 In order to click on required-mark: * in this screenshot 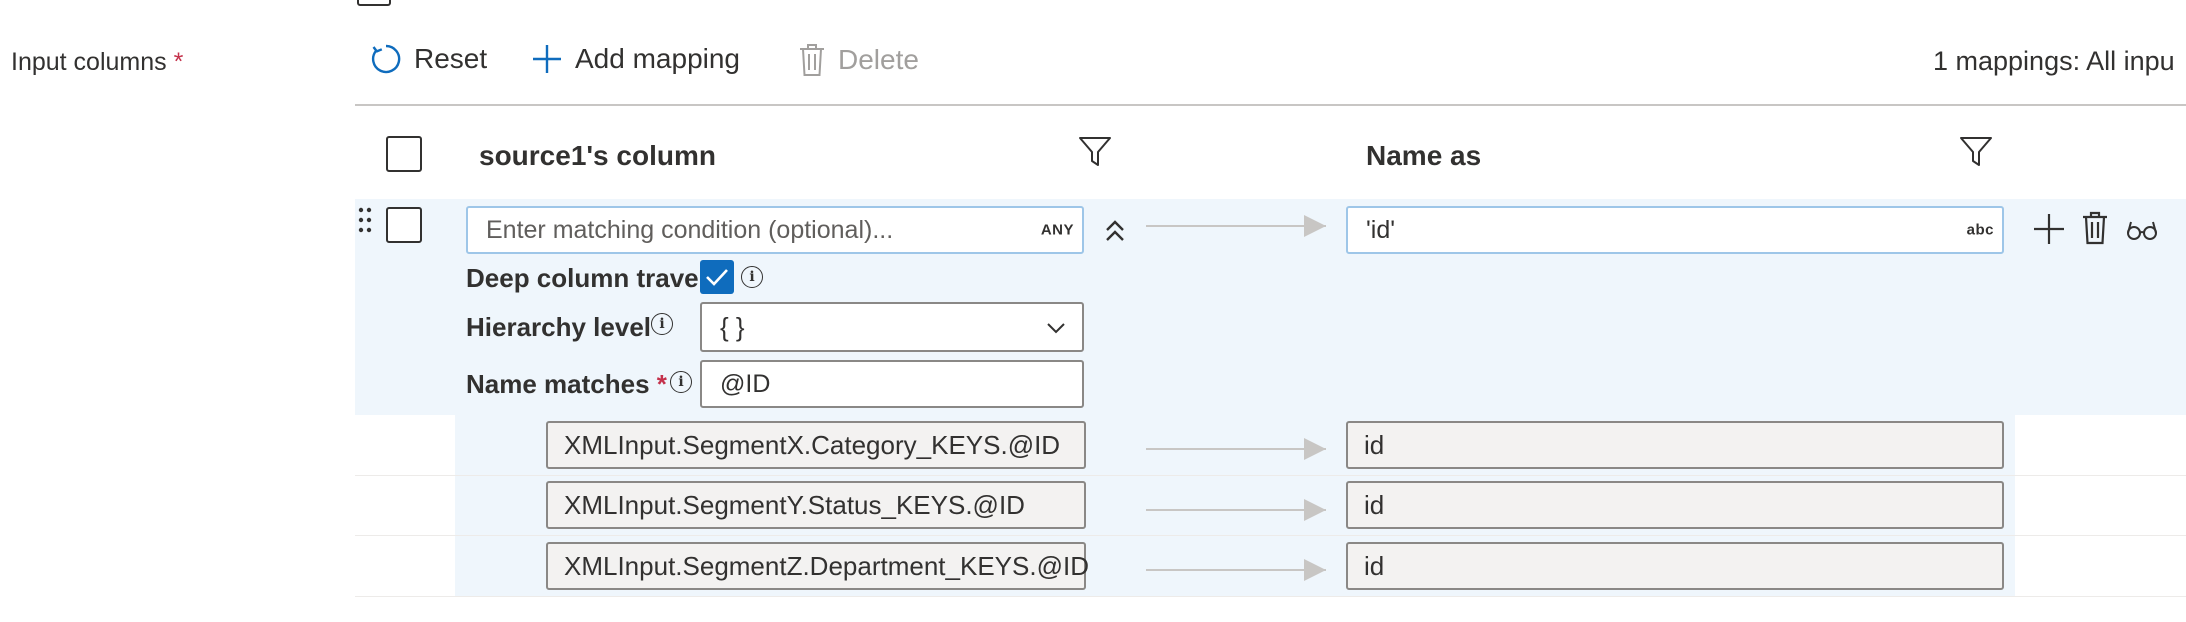, I will do `click(178, 62)`.